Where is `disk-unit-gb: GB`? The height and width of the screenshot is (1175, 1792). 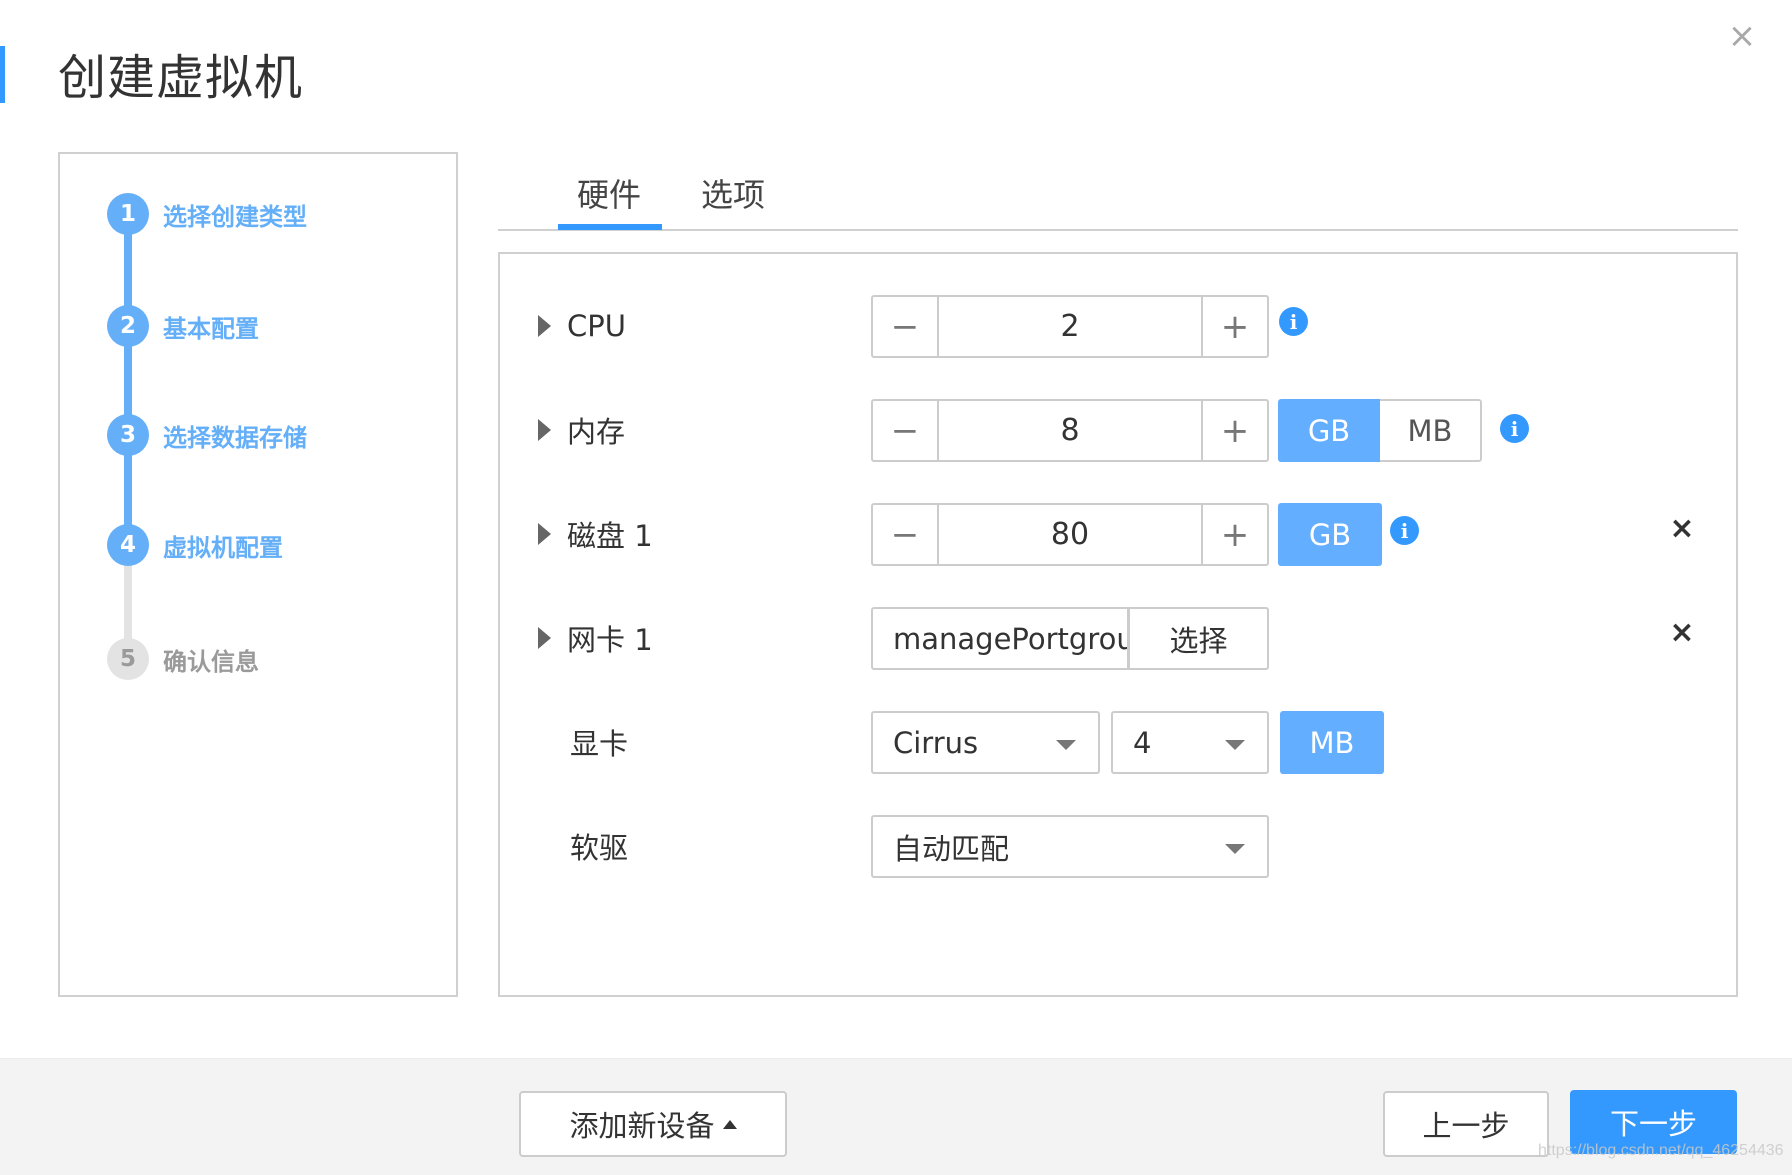 disk-unit-gb: GB is located at coordinates (1330, 534).